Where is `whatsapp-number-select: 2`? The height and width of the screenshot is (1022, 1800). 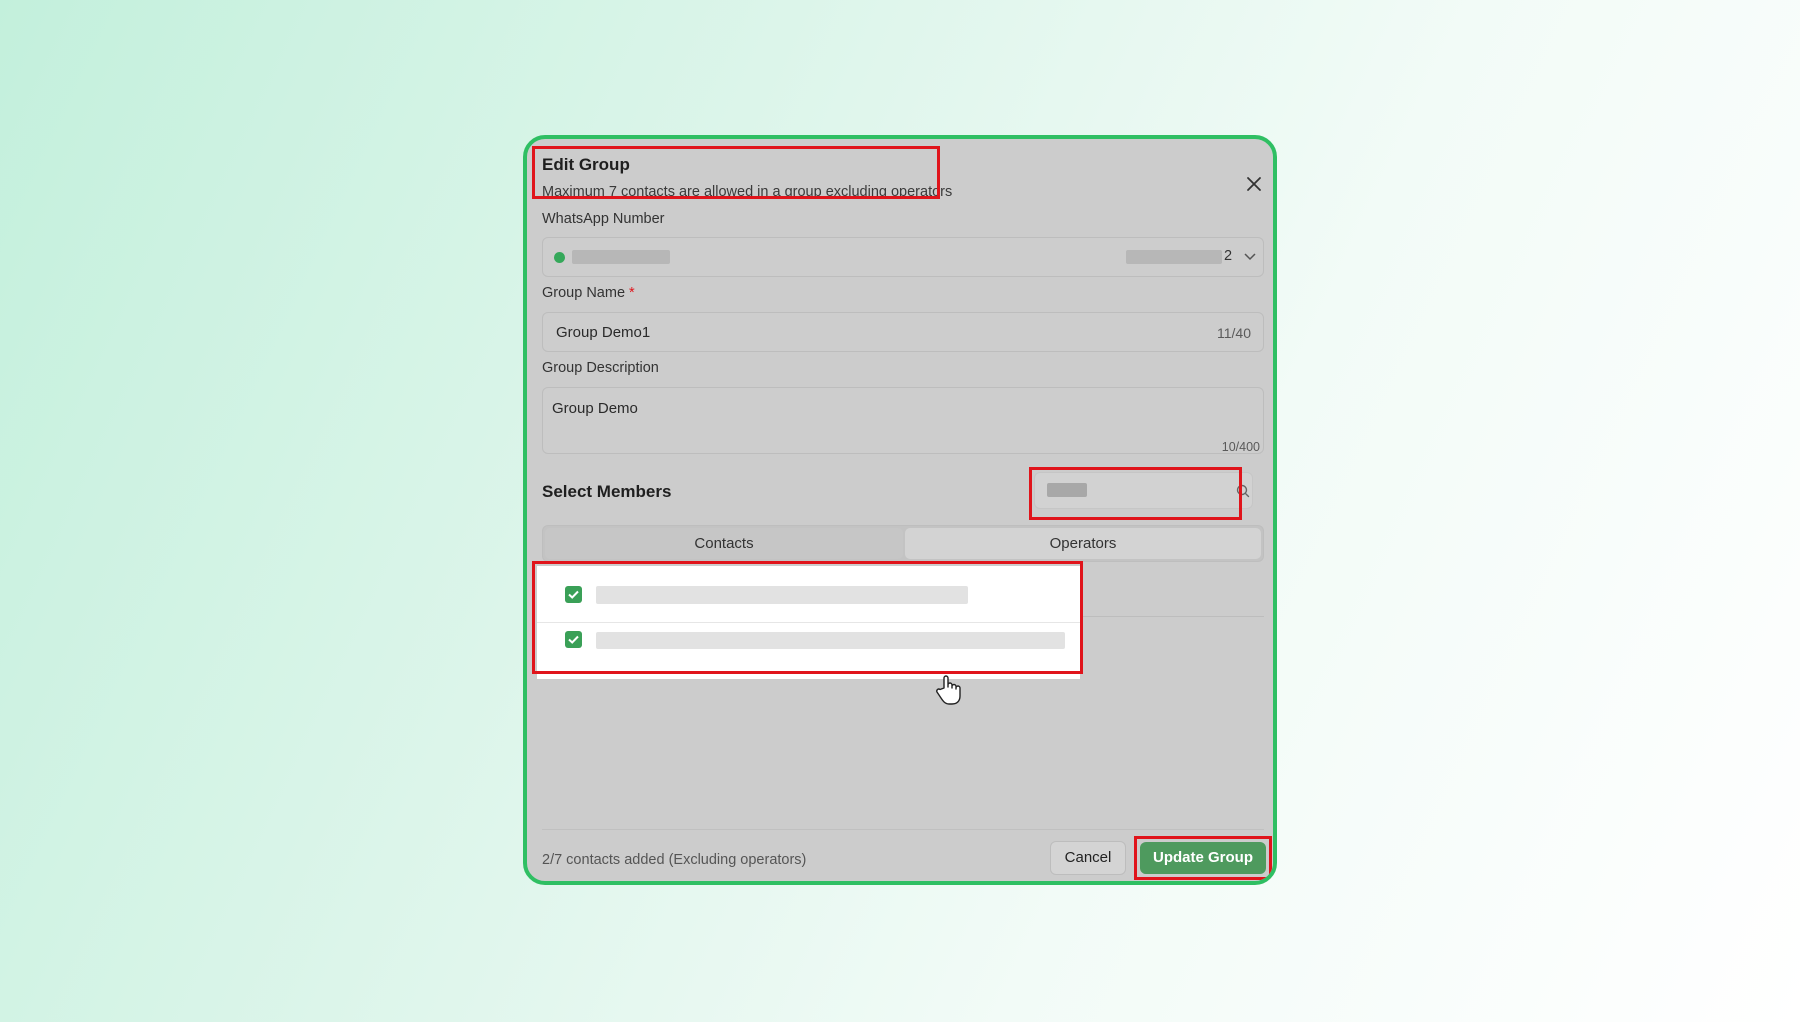 whatsapp-number-select: 2 is located at coordinates (903, 257).